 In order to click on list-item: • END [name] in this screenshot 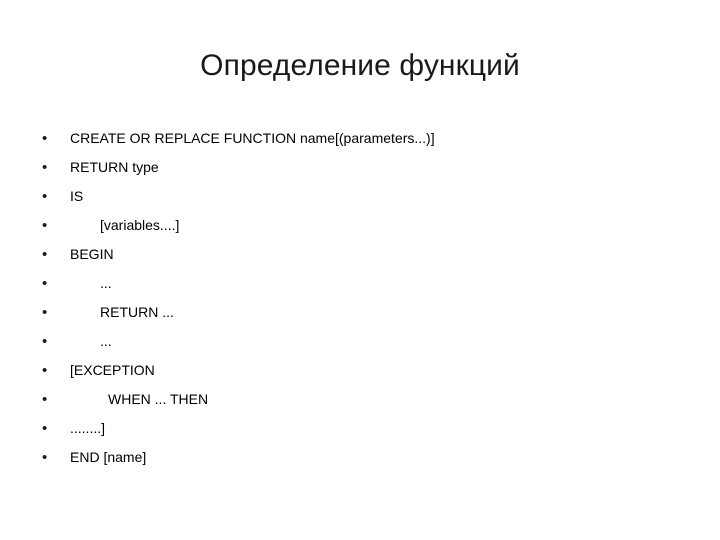, I will do `click(350, 457)`.